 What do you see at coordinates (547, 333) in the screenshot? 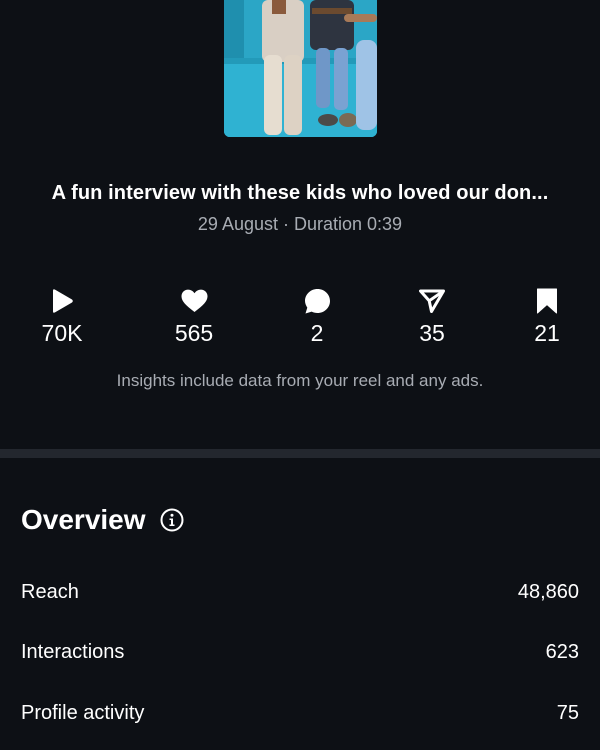
I see `saves-count: 21` at bounding box center [547, 333].